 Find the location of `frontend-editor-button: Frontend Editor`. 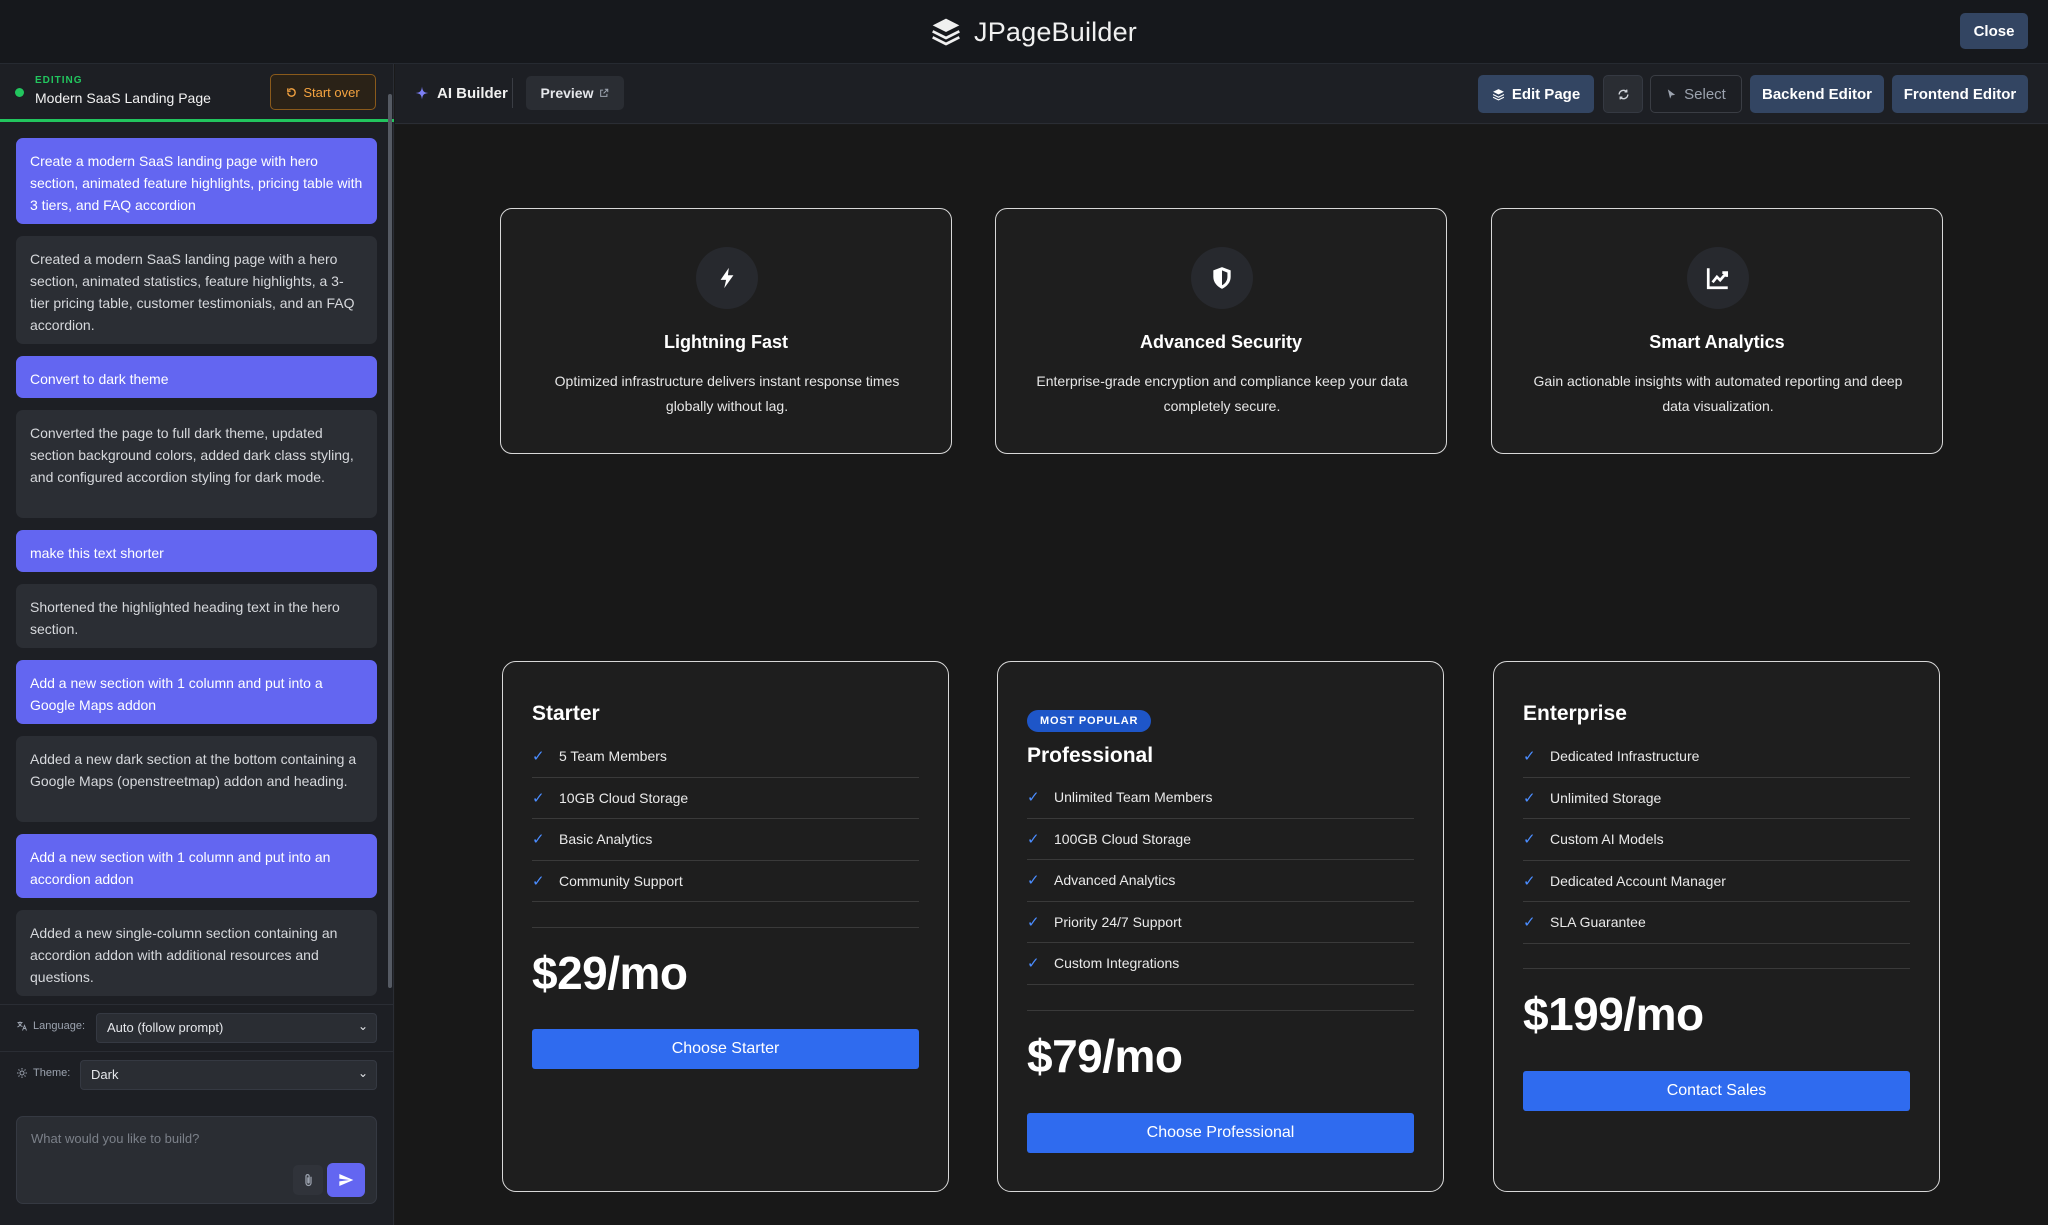

frontend-editor-button: Frontend Editor is located at coordinates (1960, 94).